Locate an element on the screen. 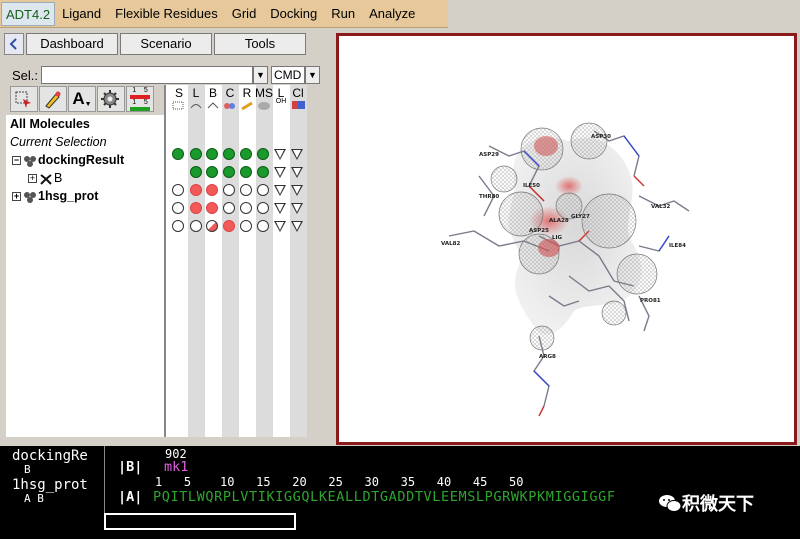 The image size is (800, 539). toggle-all-ms is located at coordinates (263, 154).